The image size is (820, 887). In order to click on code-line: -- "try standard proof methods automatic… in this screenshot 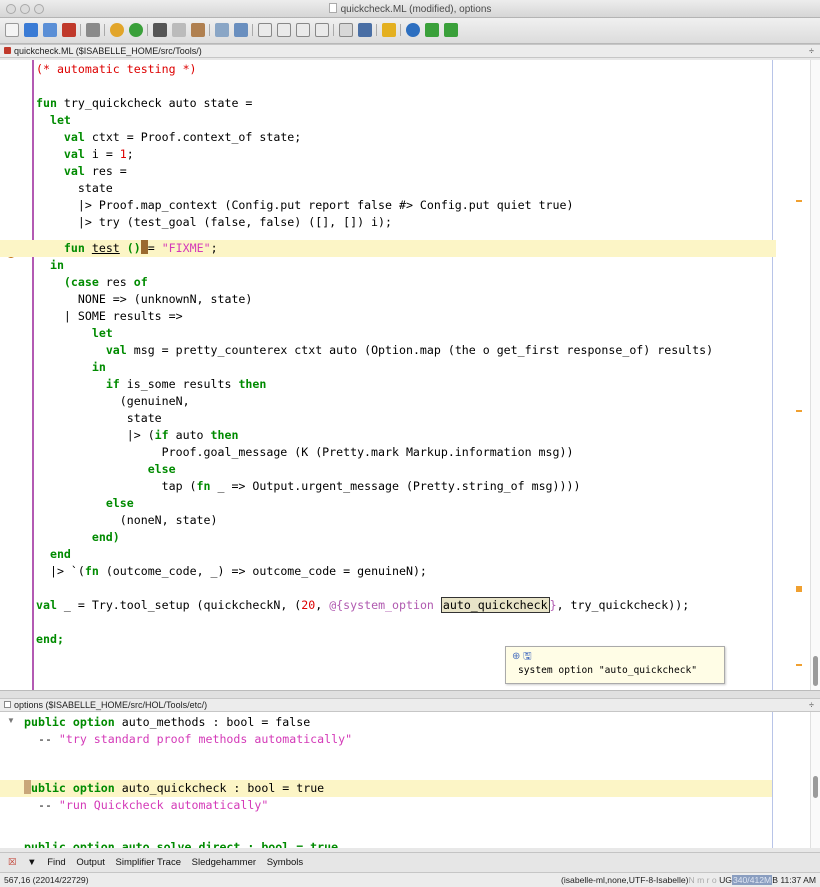, I will do `click(188, 739)`.